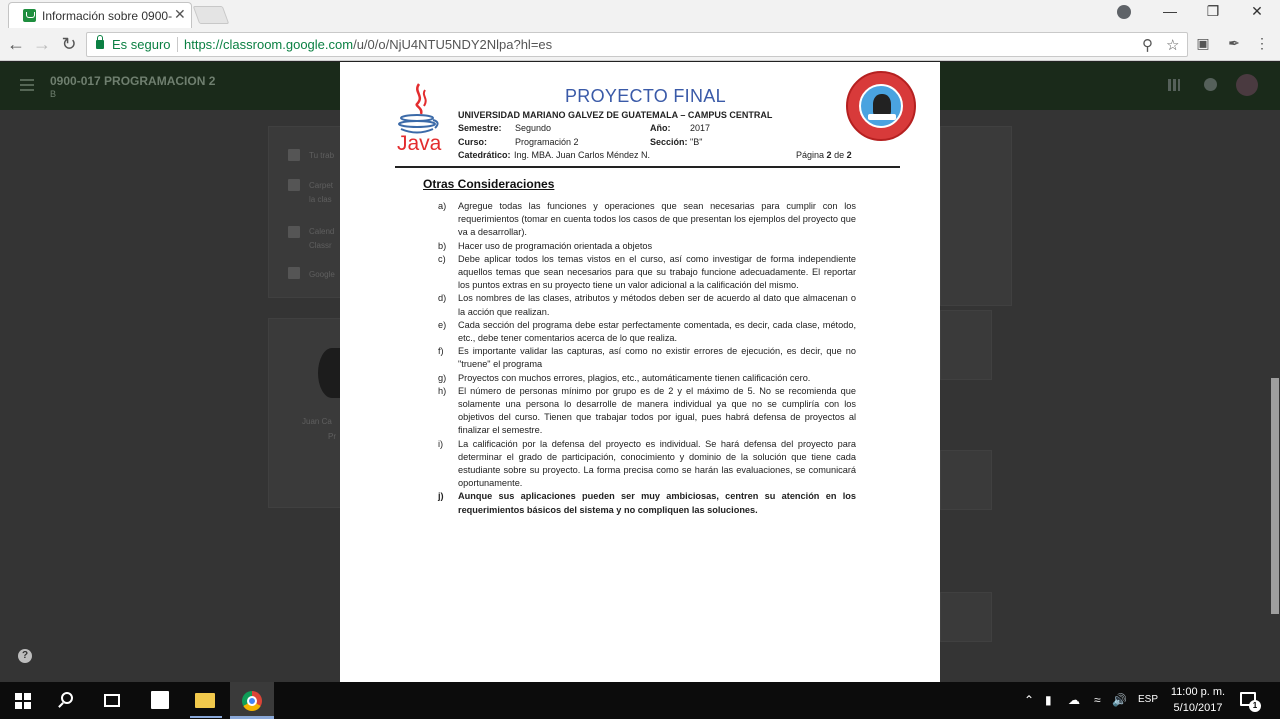  Describe the element at coordinates (42, 44) in the screenshot. I see `forward-icon: →` at that location.